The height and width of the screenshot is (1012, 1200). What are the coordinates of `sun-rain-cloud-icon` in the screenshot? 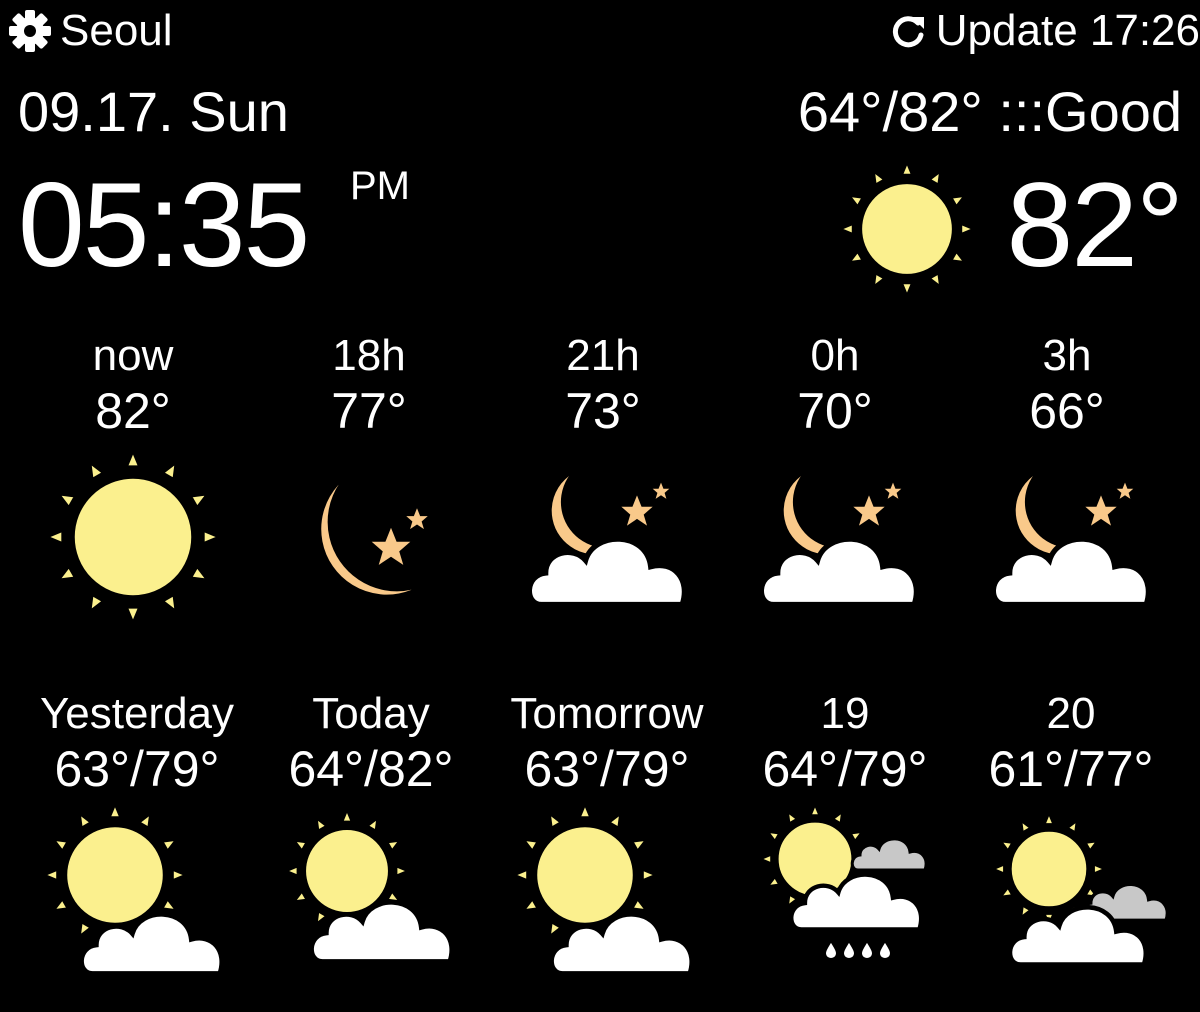 It's located at (839, 882).